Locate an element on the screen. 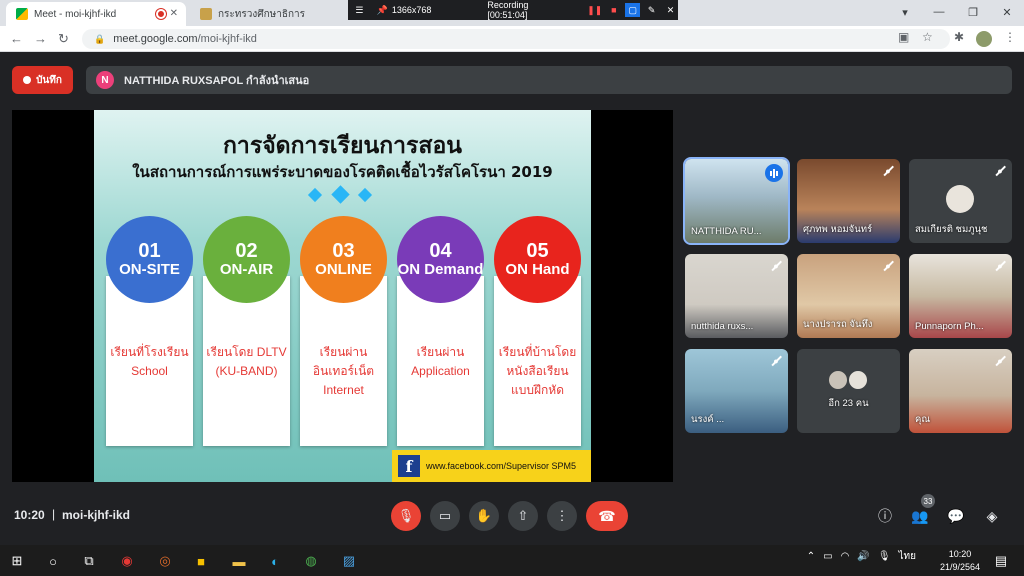 This screenshot has height=576, width=1024. windows-start-icon: ⊞ is located at coordinates (17, 561).